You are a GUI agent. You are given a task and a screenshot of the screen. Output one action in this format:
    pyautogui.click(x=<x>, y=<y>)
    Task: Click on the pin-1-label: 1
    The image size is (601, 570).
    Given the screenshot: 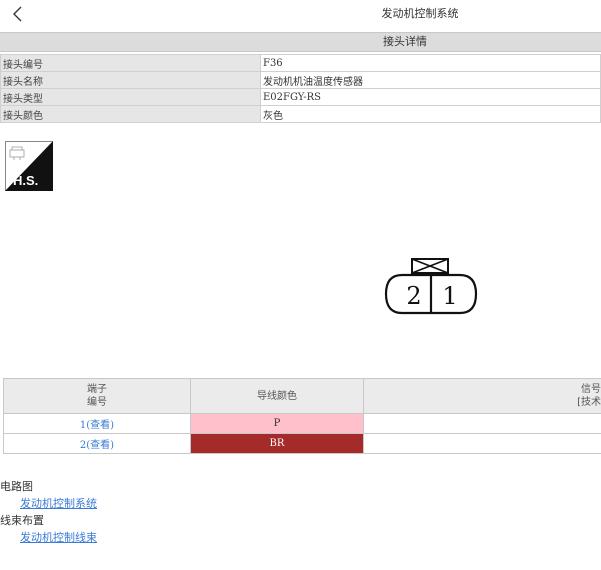 What is the action you would take?
    pyautogui.click(x=449, y=296)
    